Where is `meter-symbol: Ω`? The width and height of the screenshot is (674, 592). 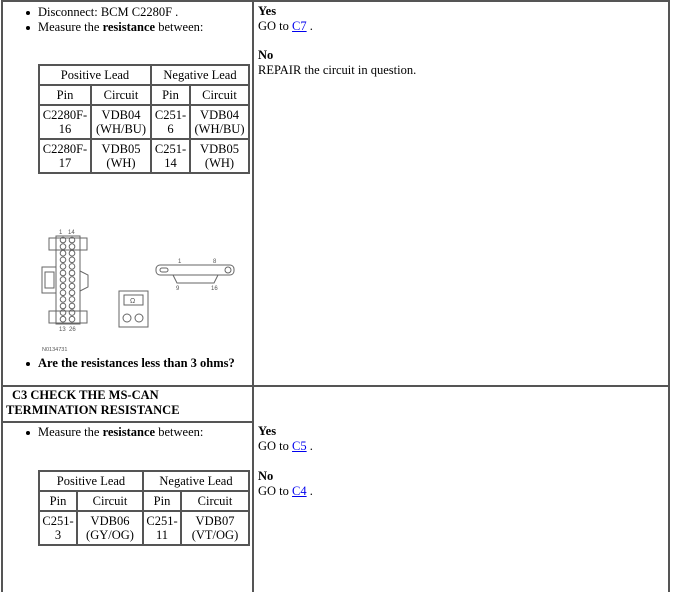 meter-symbol: Ω is located at coordinates (132, 301).